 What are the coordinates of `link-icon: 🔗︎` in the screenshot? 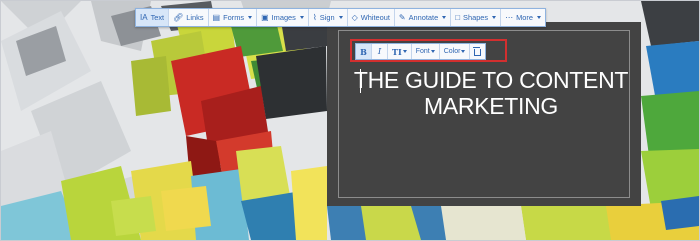 It's located at (178, 17).